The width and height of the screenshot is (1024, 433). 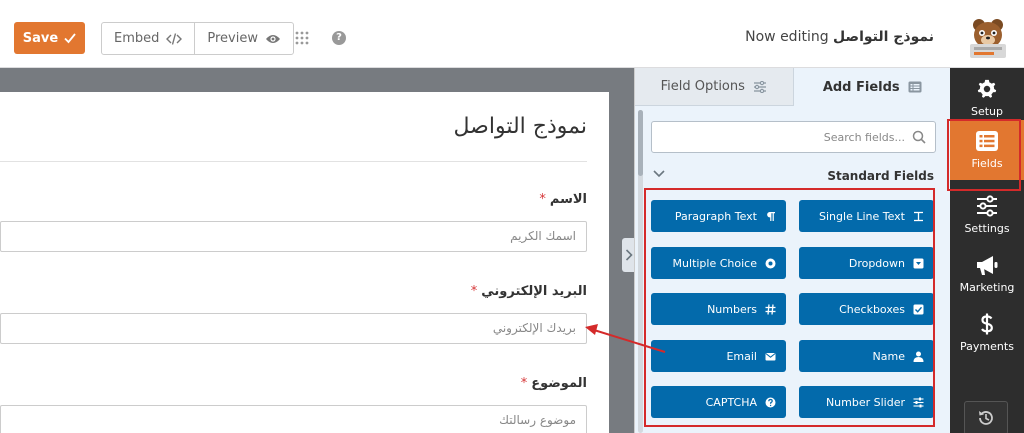 What do you see at coordinates (40, 38) in the screenshot?
I see `save-label: Save` at bounding box center [40, 38].